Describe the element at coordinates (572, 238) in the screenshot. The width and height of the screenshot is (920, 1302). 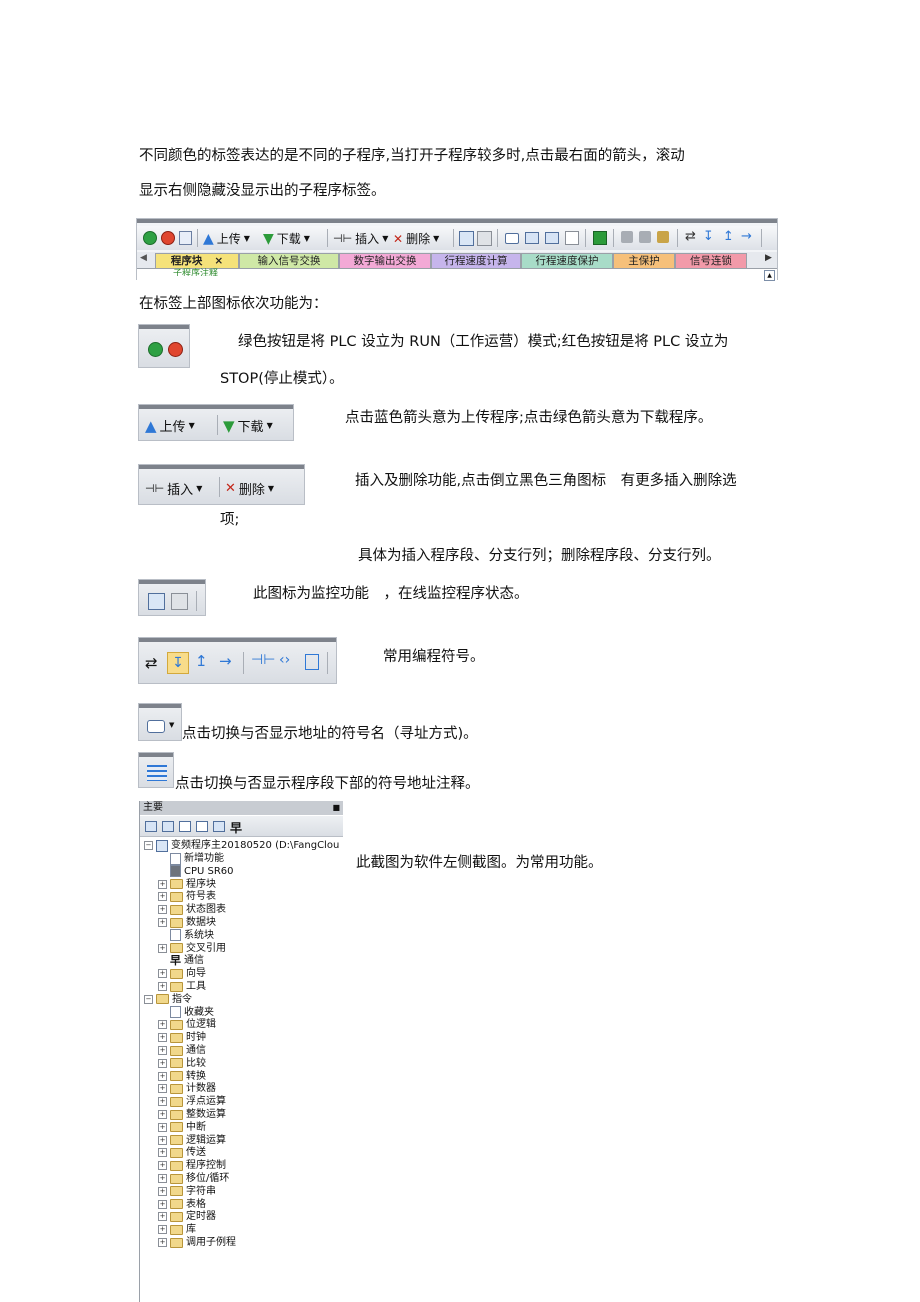
I see `remove-icon` at that location.